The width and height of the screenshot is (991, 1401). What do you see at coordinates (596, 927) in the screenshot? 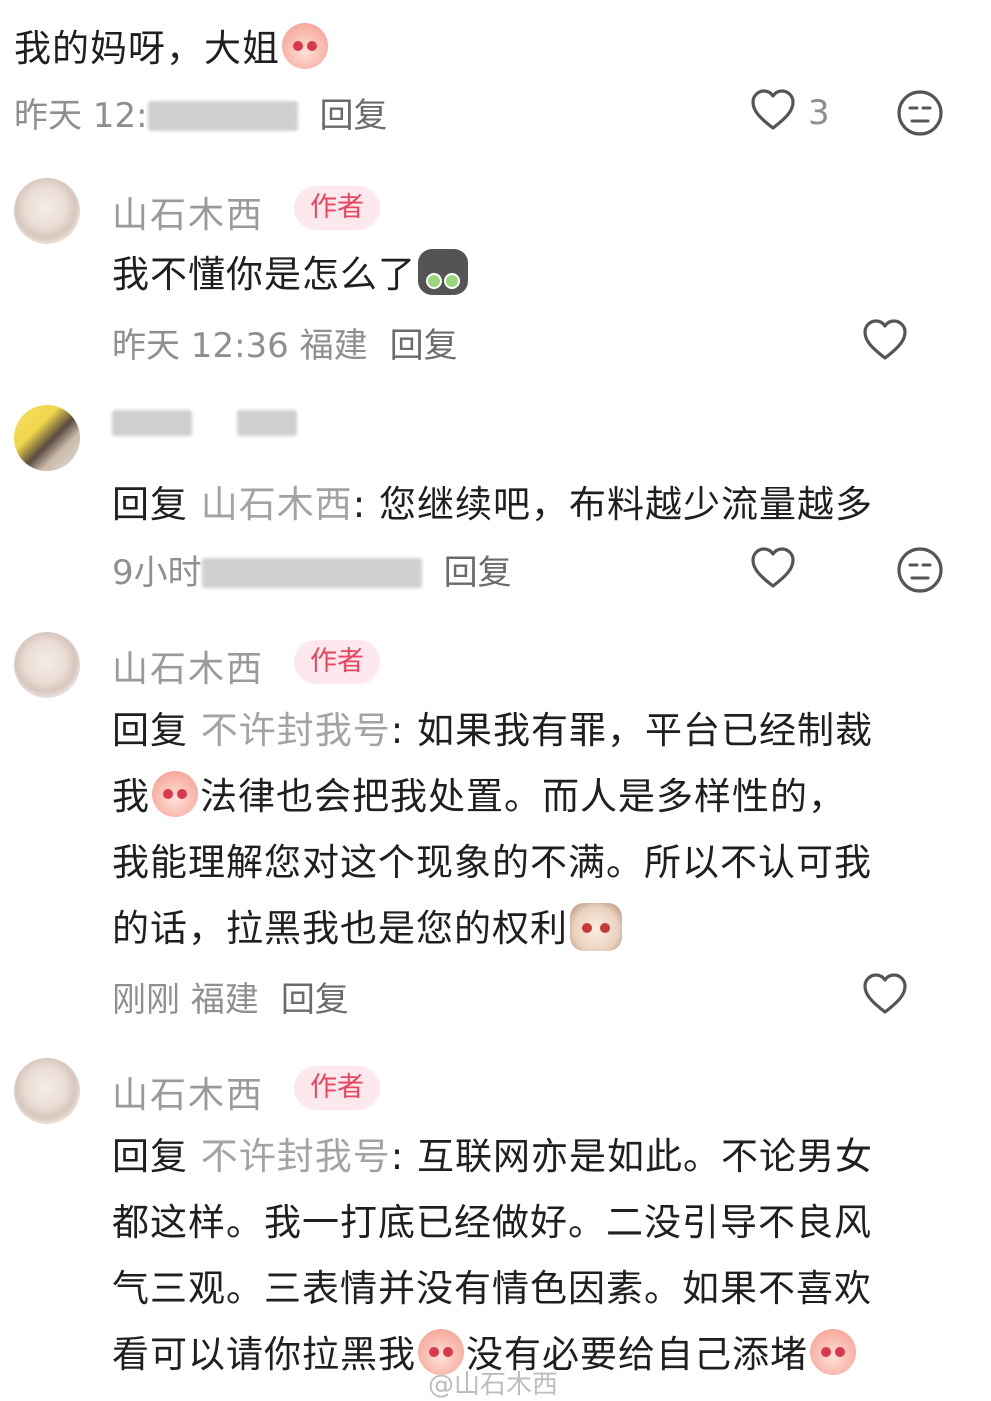
I see `cat-wink-emoji-icon` at bounding box center [596, 927].